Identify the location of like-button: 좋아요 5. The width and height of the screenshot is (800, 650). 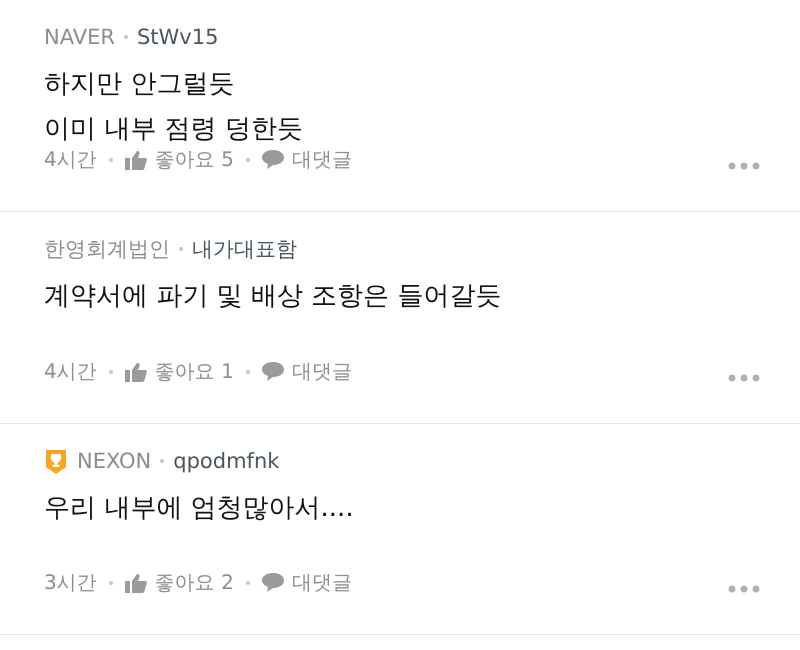
(179, 159).